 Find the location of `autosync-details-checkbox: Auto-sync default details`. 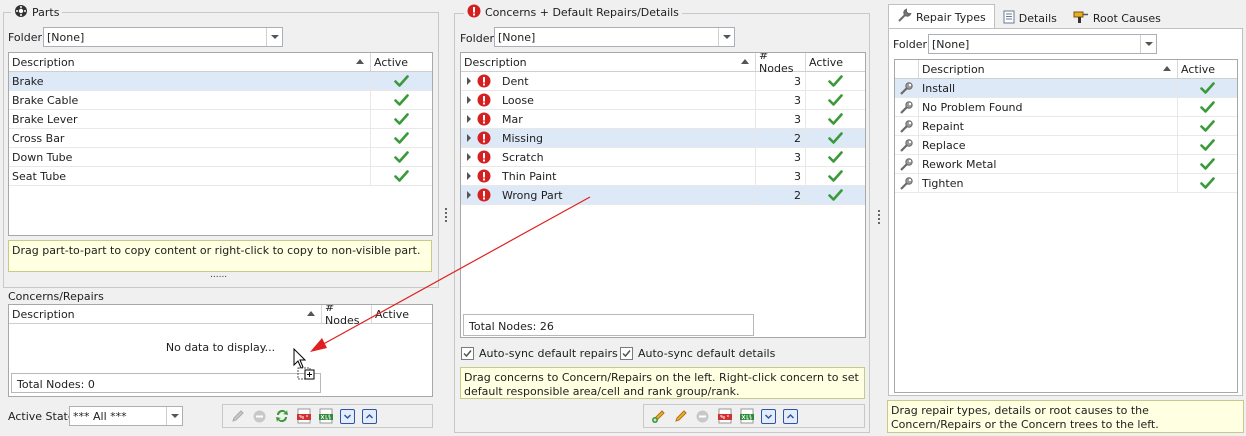

autosync-details-checkbox: Auto-sync default details is located at coordinates (697, 353).